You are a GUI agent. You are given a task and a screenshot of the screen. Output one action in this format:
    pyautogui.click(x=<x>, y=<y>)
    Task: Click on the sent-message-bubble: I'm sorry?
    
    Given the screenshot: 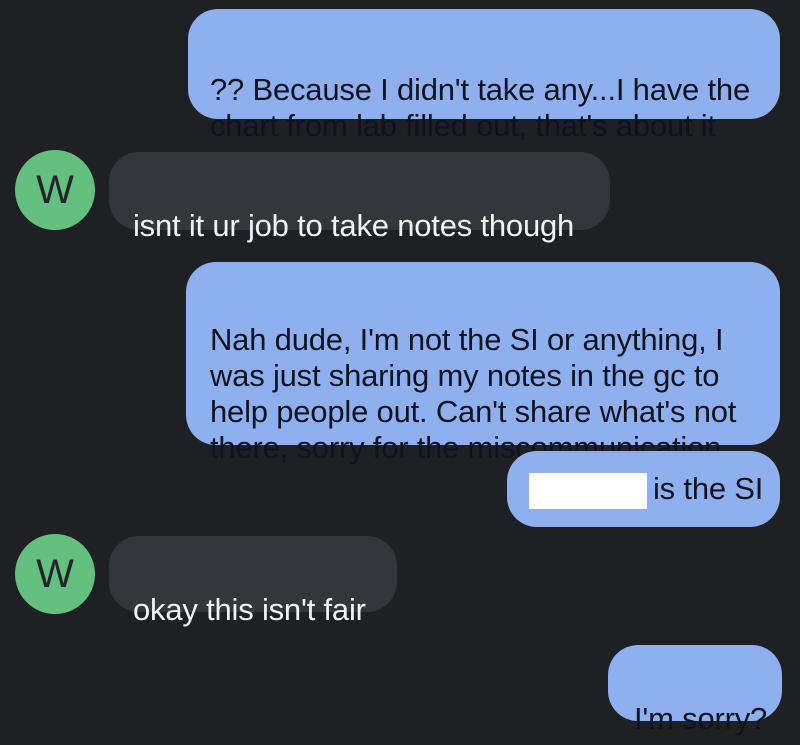 What is the action you would take?
    pyautogui.click(x=695, y=690)
    